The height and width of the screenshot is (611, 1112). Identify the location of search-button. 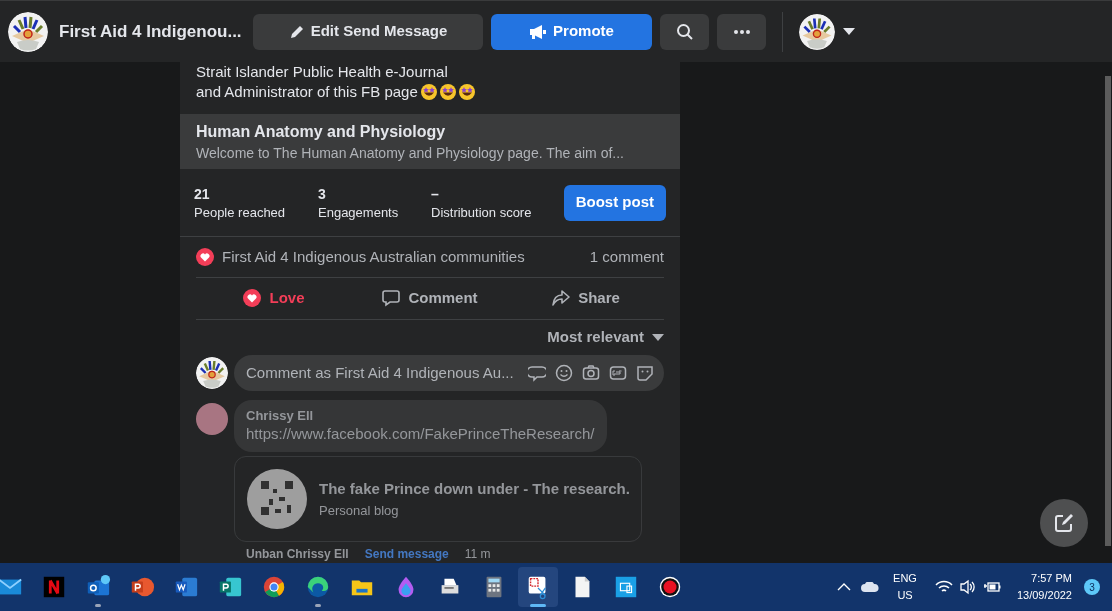
(684, 31).